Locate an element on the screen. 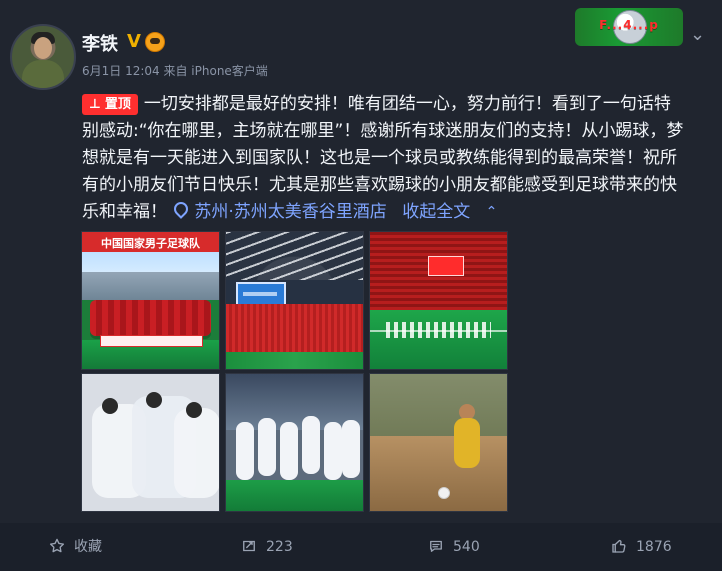 This screenshot has height=571, width=722. star-icon is located at coordinates (57, 546).